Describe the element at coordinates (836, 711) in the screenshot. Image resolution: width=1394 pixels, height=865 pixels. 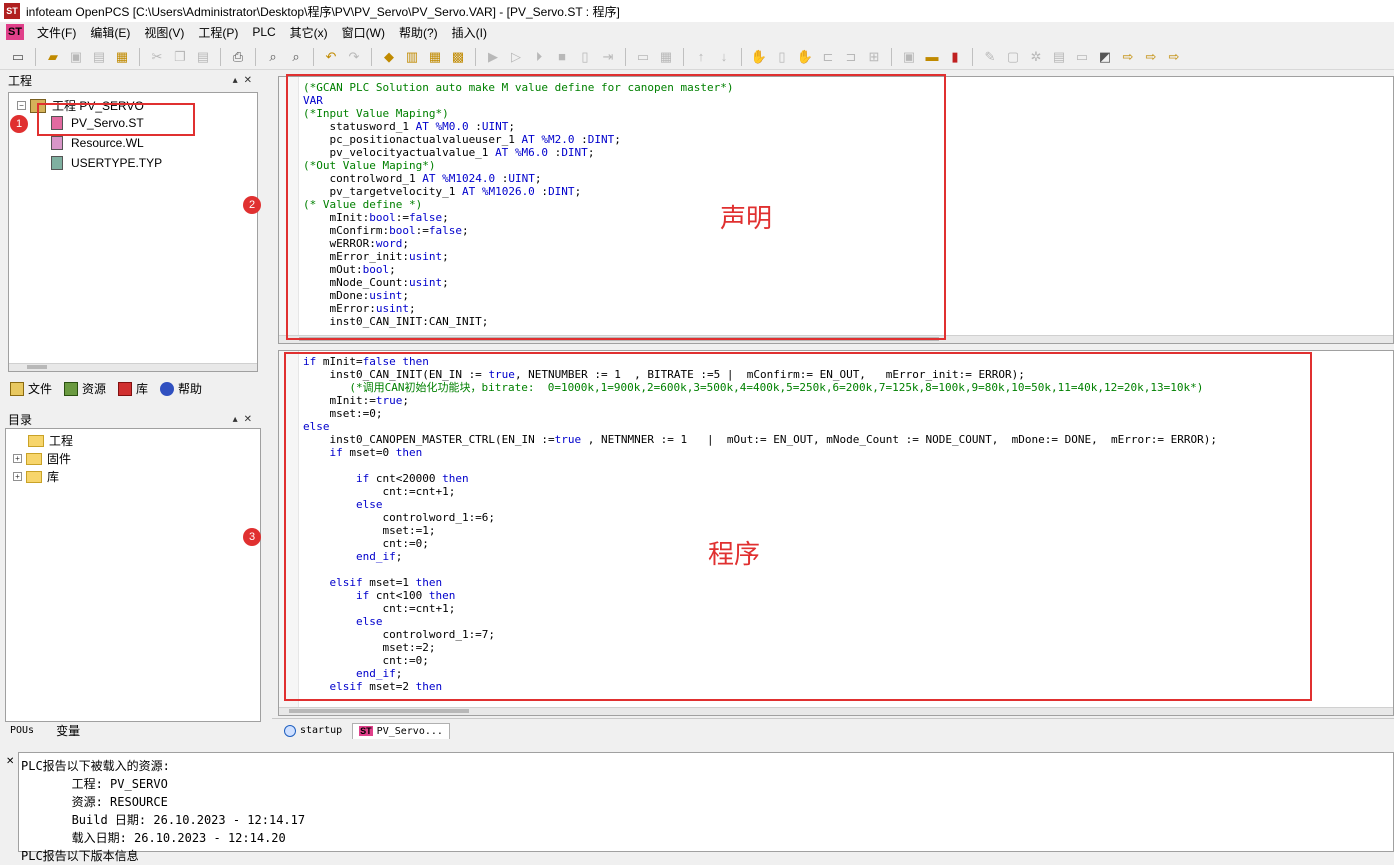
I see `program-scrollbar` at that location.